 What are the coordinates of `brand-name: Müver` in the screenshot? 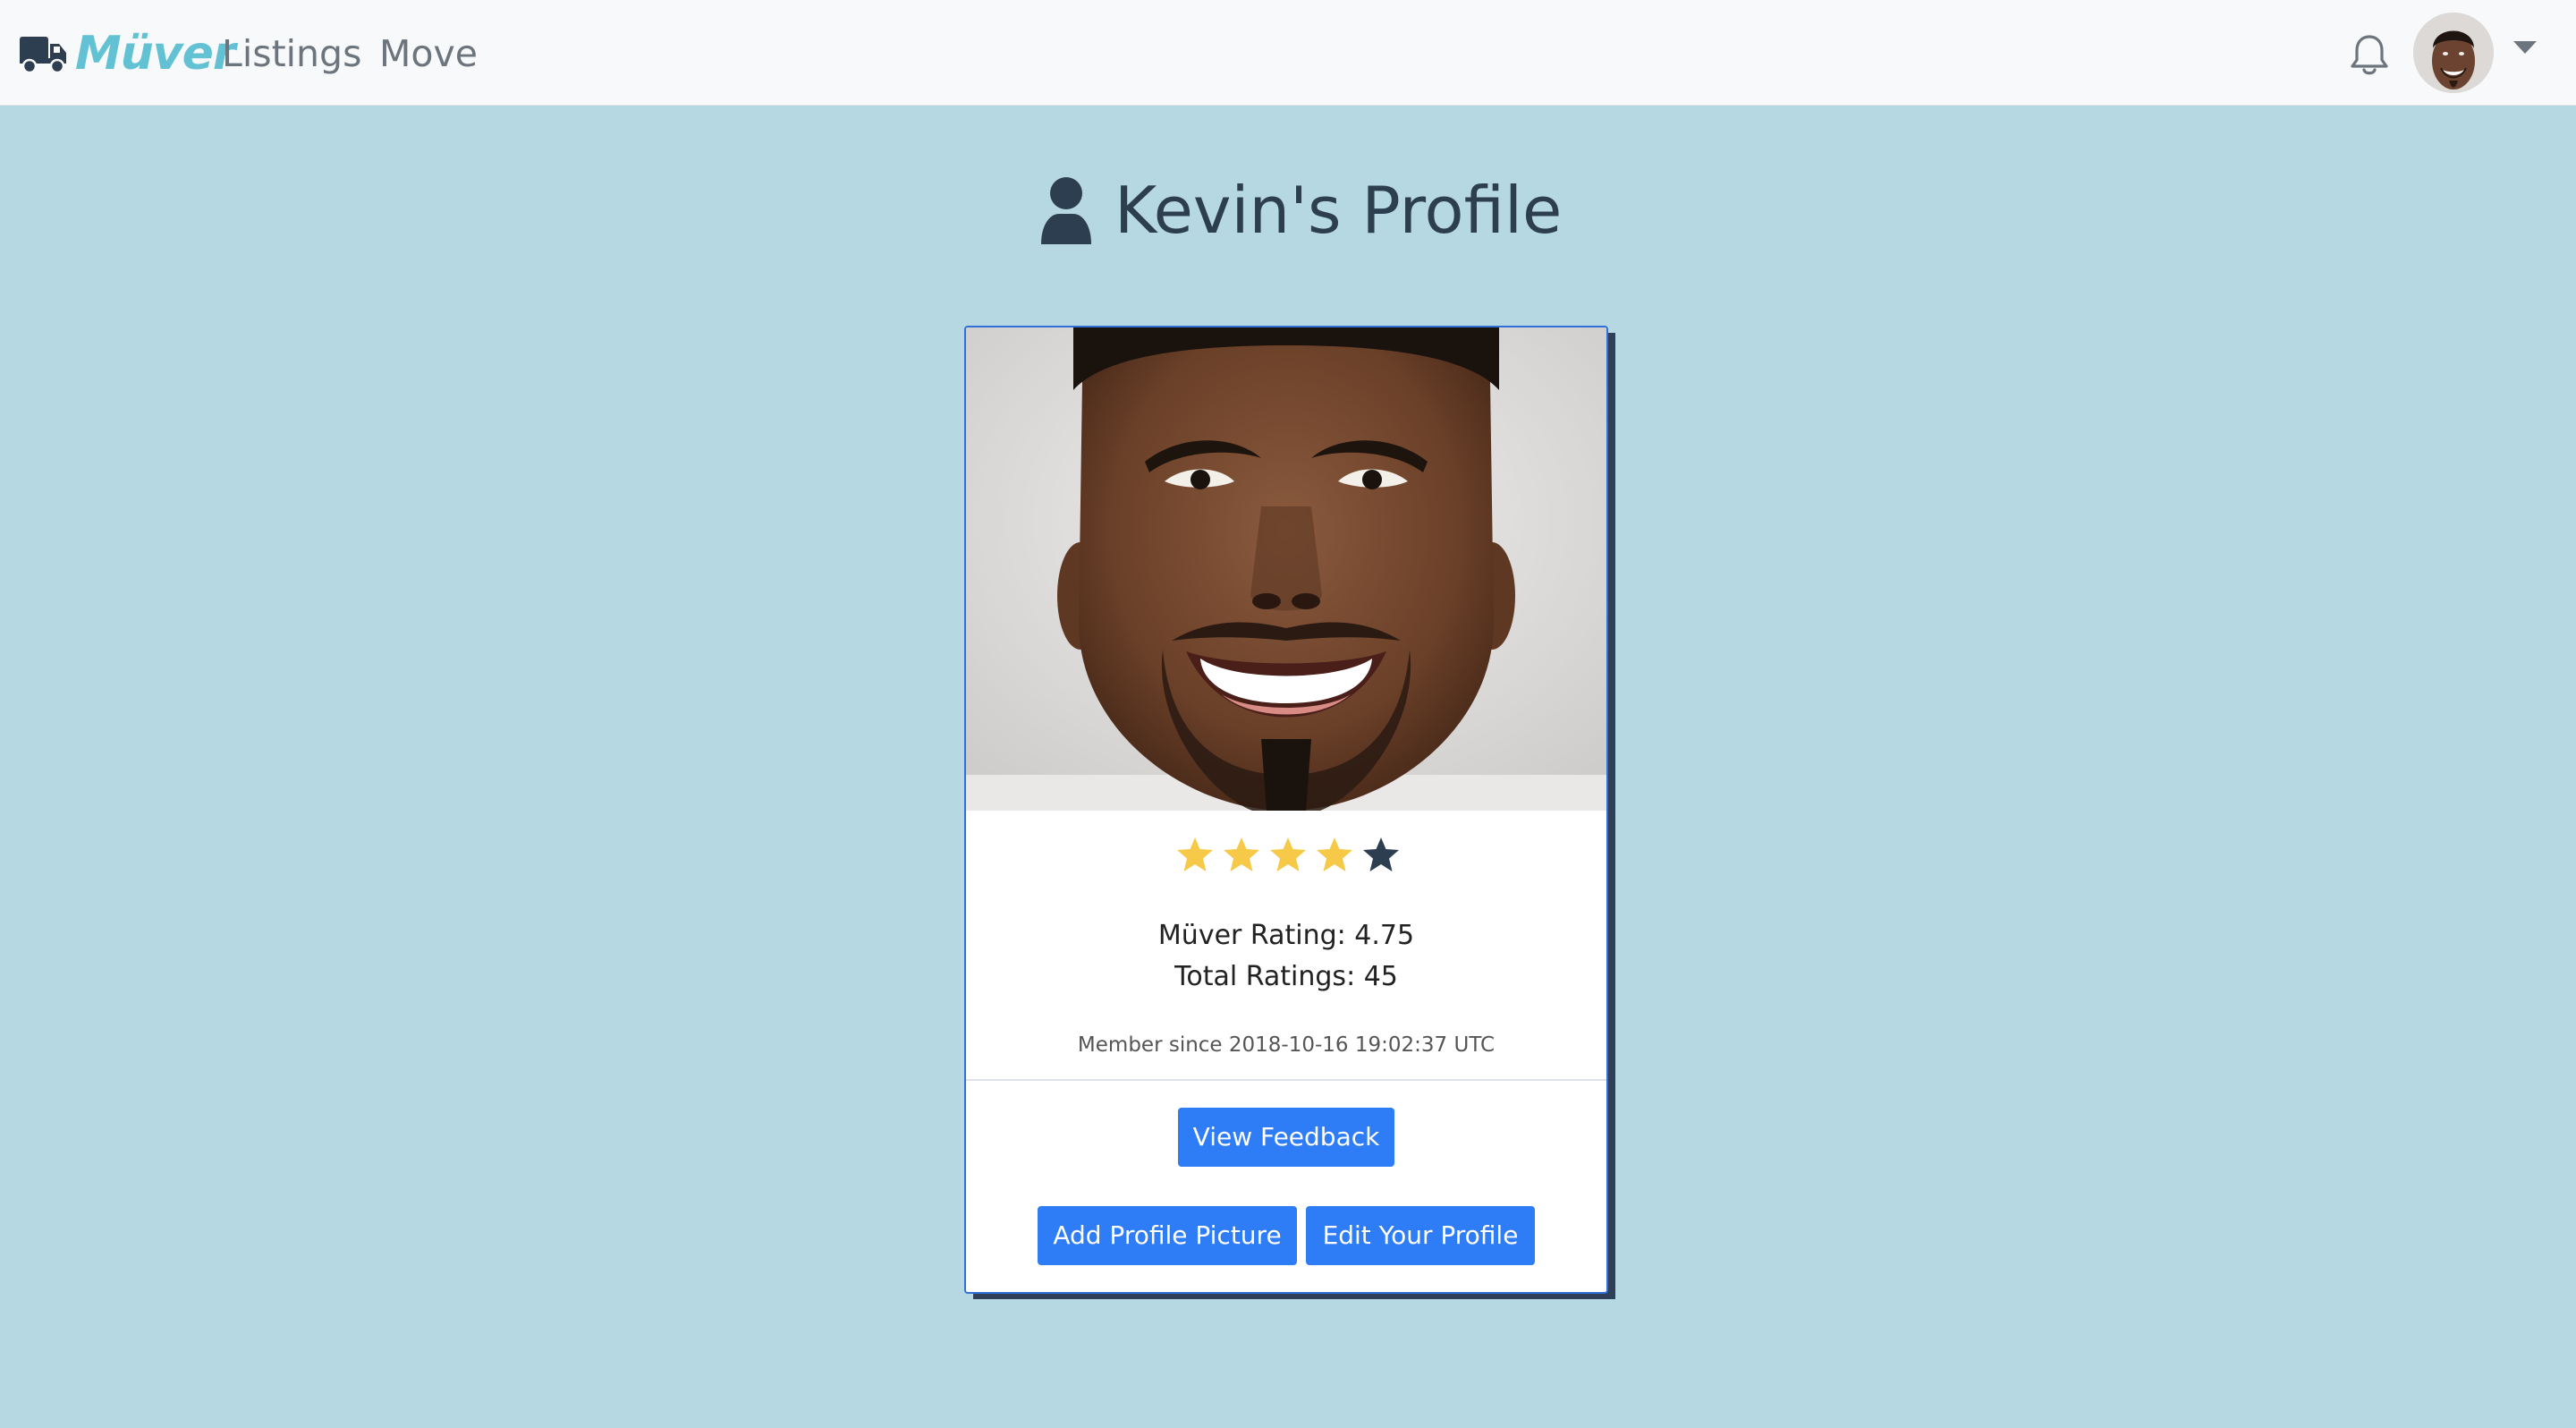 It's located at (155, 54).